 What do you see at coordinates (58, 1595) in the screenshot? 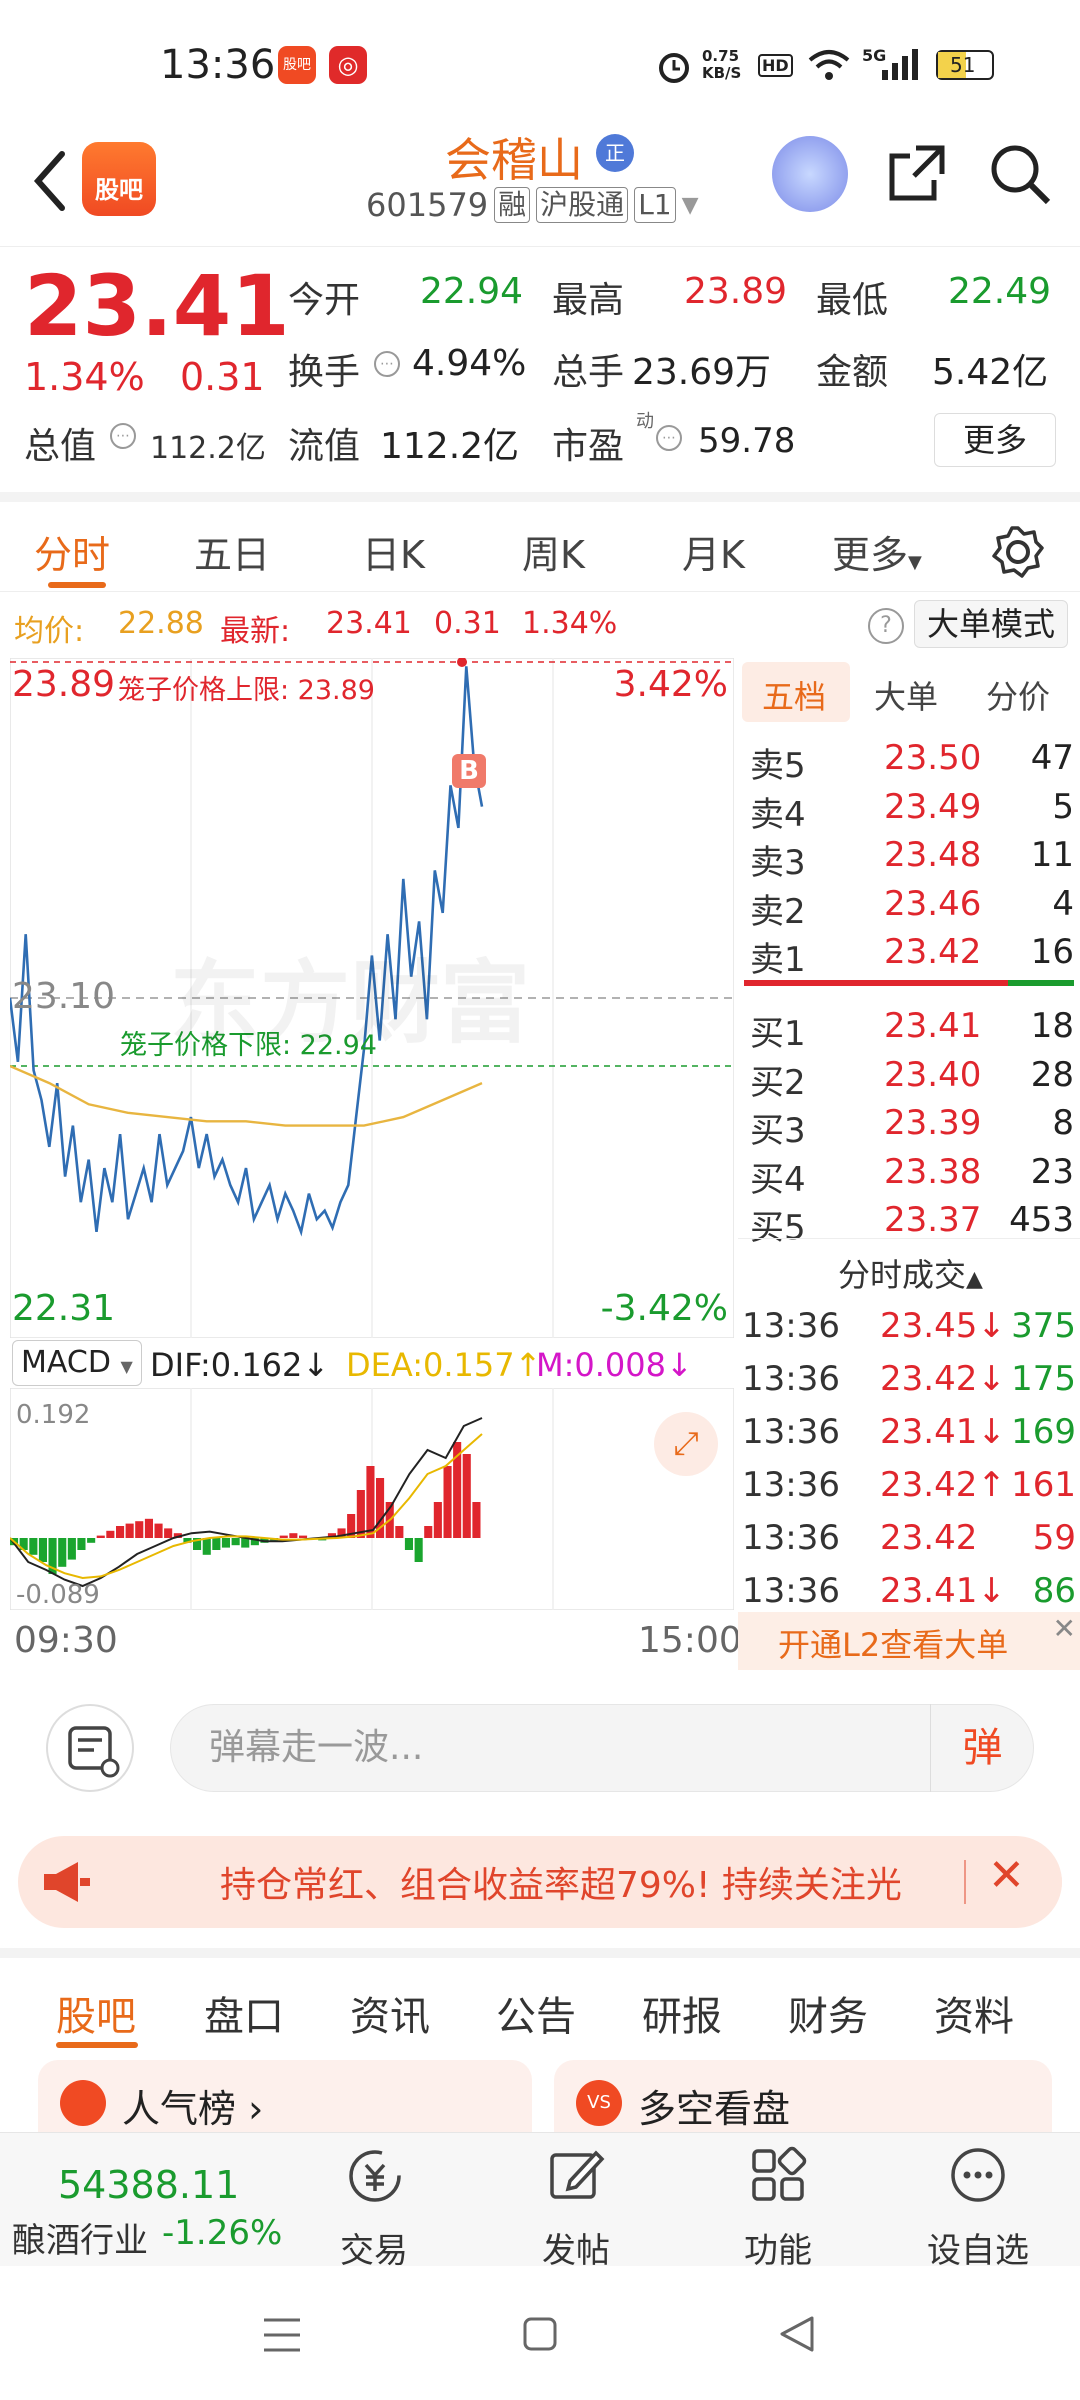
I see `macd-bottom-label: -0.089` at bounding box center [58, 1595].